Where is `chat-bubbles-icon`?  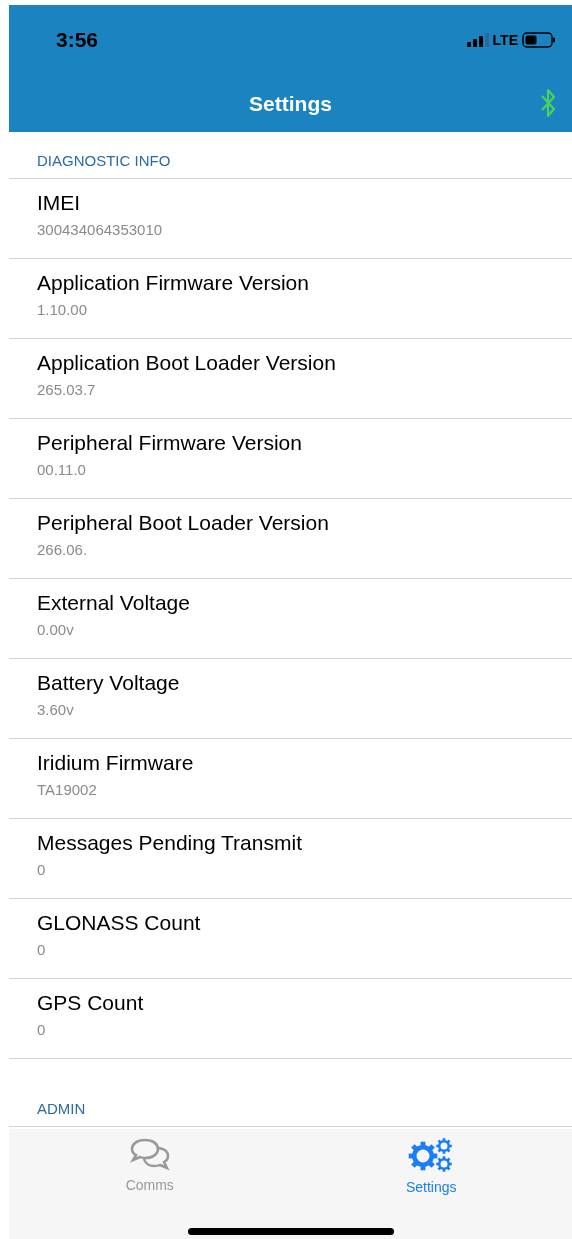 chat-bubbles-icon is located at coordinates (149, 1154).